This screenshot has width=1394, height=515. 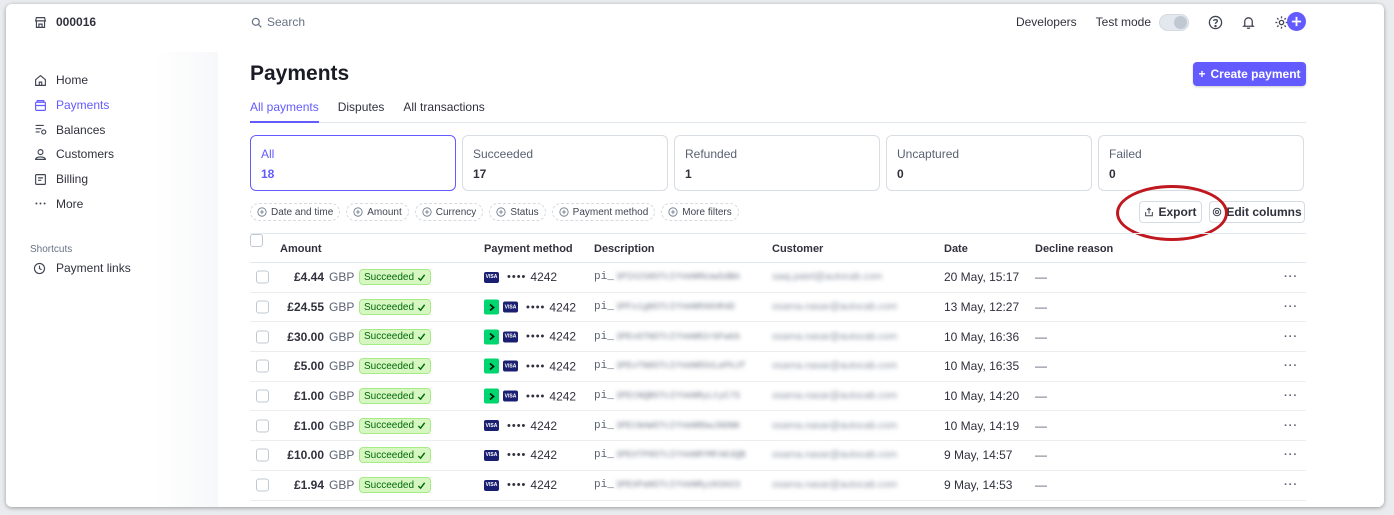 What do you see at coordinates (301, 249) in the screenshot?
I see `column-header-amount: Amount` at bounding box center [301, 249].